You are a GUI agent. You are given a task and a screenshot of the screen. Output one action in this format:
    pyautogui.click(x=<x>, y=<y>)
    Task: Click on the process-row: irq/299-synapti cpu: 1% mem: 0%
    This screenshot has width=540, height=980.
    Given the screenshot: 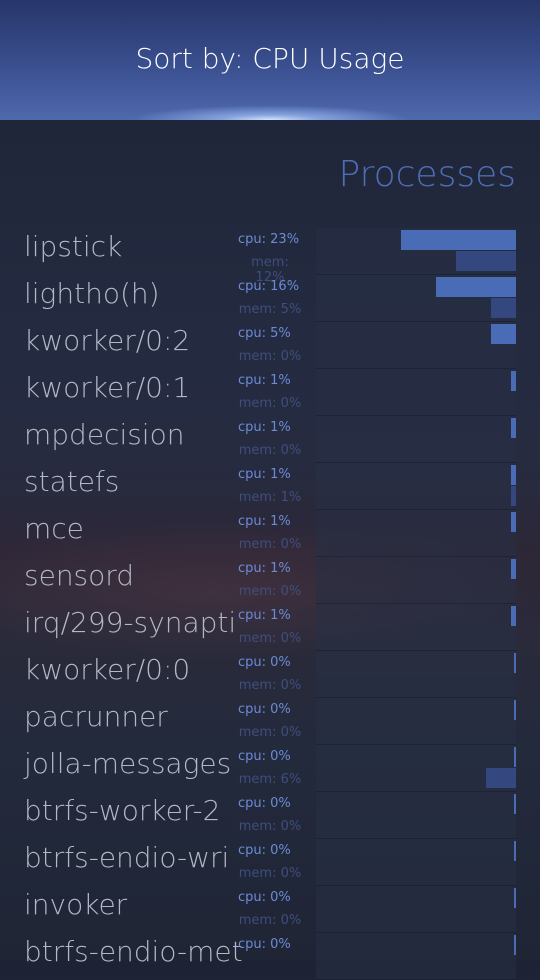 What is the action you would take?
    pyautogui.click(x=270, y=627)
    